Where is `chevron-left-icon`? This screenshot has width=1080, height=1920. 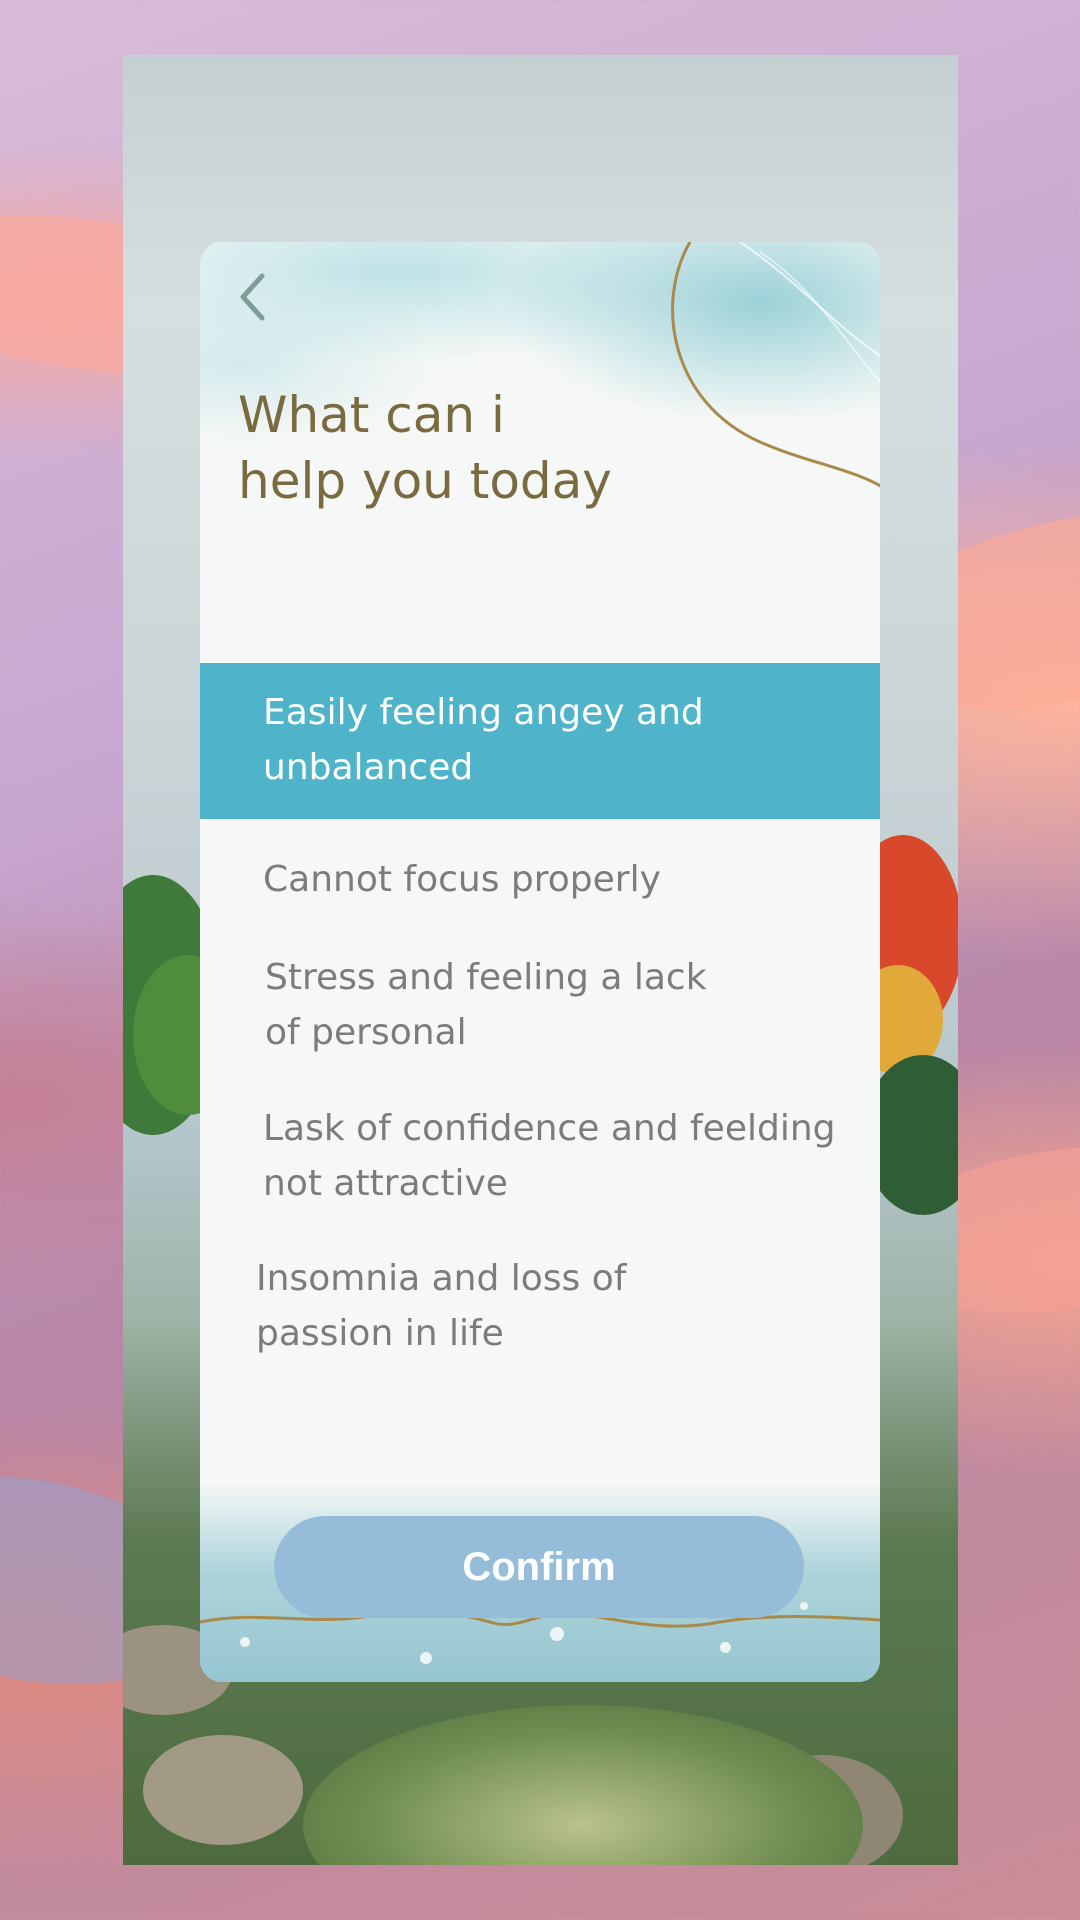
chevron-left-icon is located at coordinates (252, 297).